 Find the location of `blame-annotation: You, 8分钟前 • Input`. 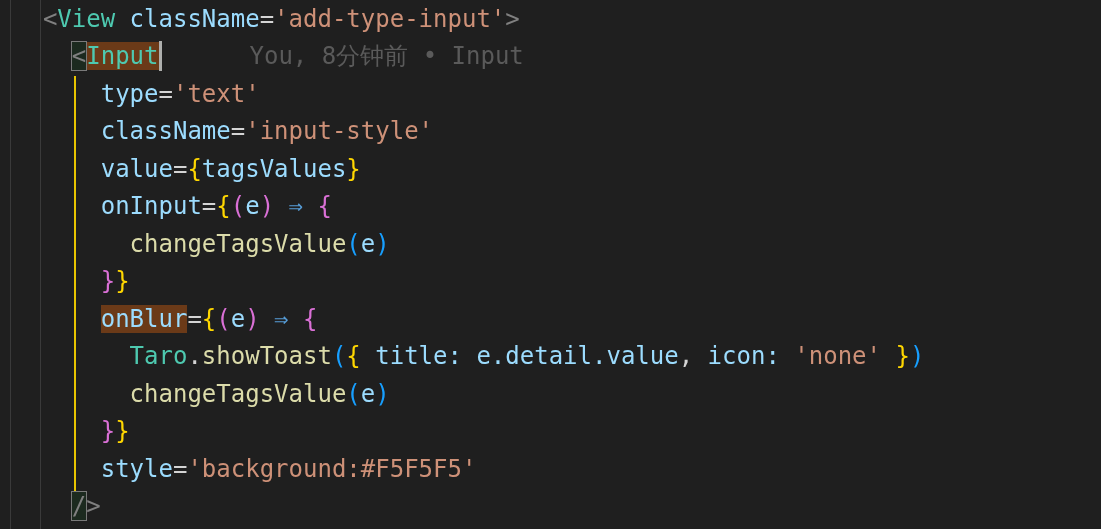

blame-annotation: You, 8分钟前 • Input is located at coordinates (386, 57).